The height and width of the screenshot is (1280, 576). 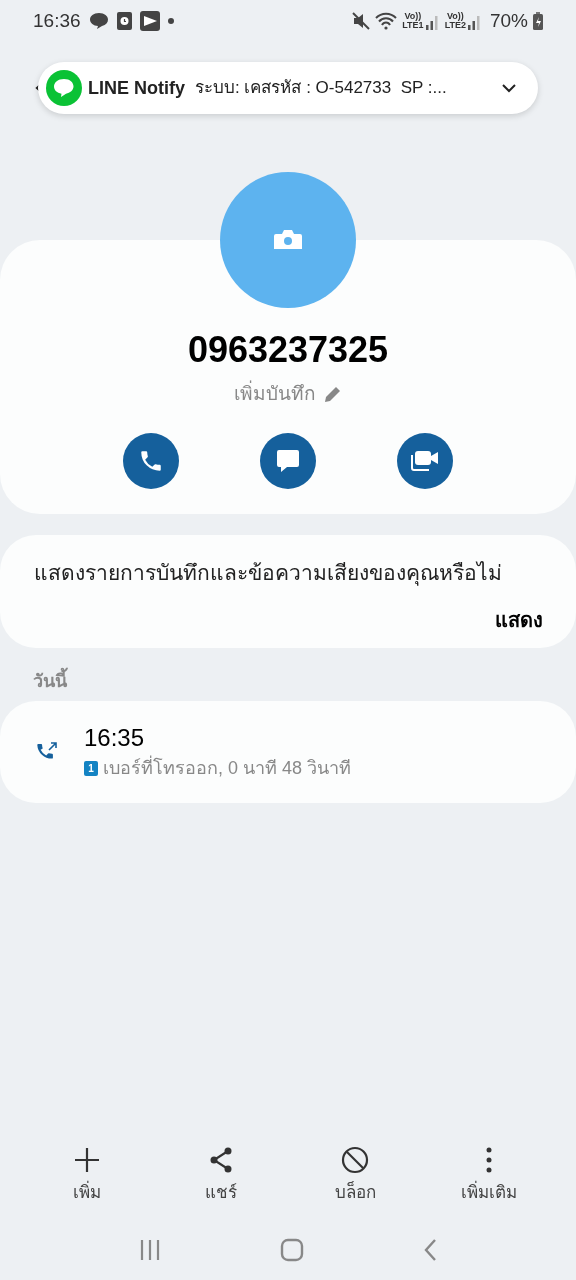 I want to click on call-detail: เบอร์ที่โทรออก, 0 นาที 48 วินาที, so click(x=227, y=767).